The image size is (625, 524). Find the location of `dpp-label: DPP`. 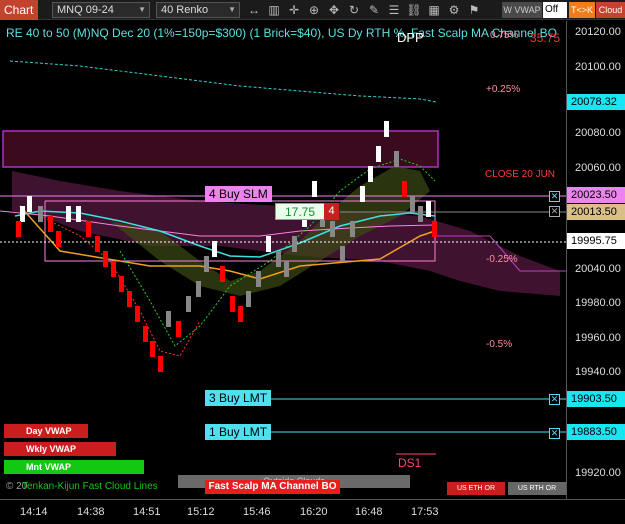

dpp-label: DPP is located at coordinates (410, 37).